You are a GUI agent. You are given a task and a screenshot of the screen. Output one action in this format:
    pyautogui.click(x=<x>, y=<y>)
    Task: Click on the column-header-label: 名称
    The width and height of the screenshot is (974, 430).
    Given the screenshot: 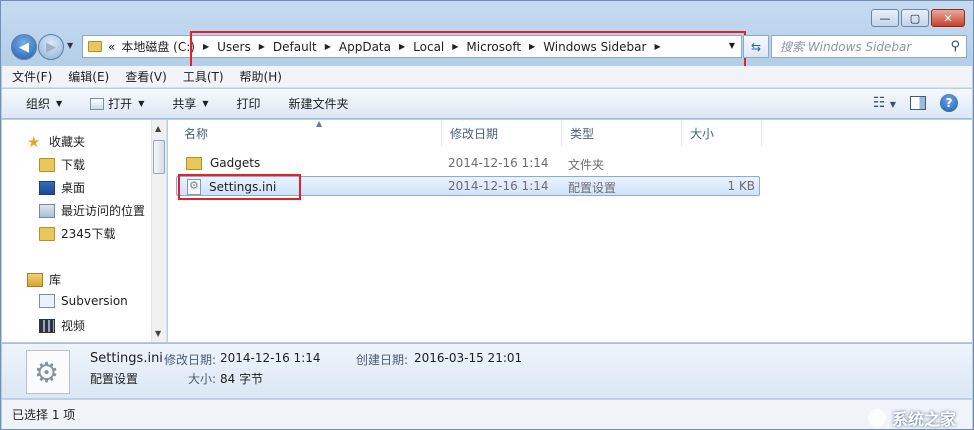 What is the action you would take?
    pyautogui.click(x=196, y=133)
    